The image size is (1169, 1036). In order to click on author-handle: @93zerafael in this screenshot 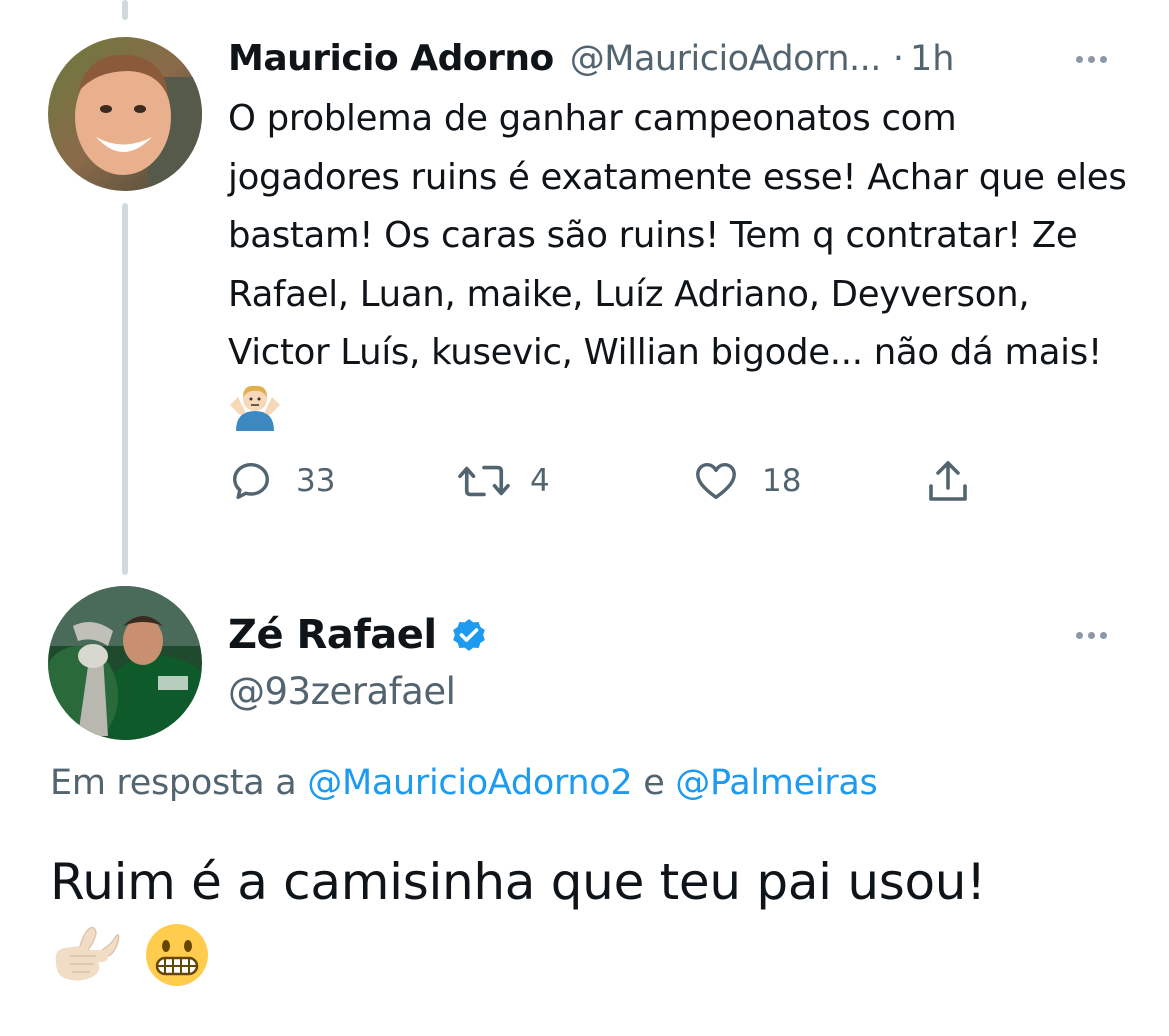, I will do `click(342, 691)`.